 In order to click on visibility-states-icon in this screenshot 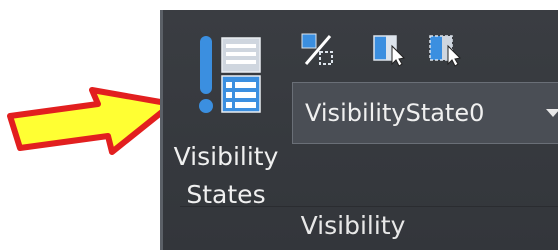, I will do `click(230, 74)`.